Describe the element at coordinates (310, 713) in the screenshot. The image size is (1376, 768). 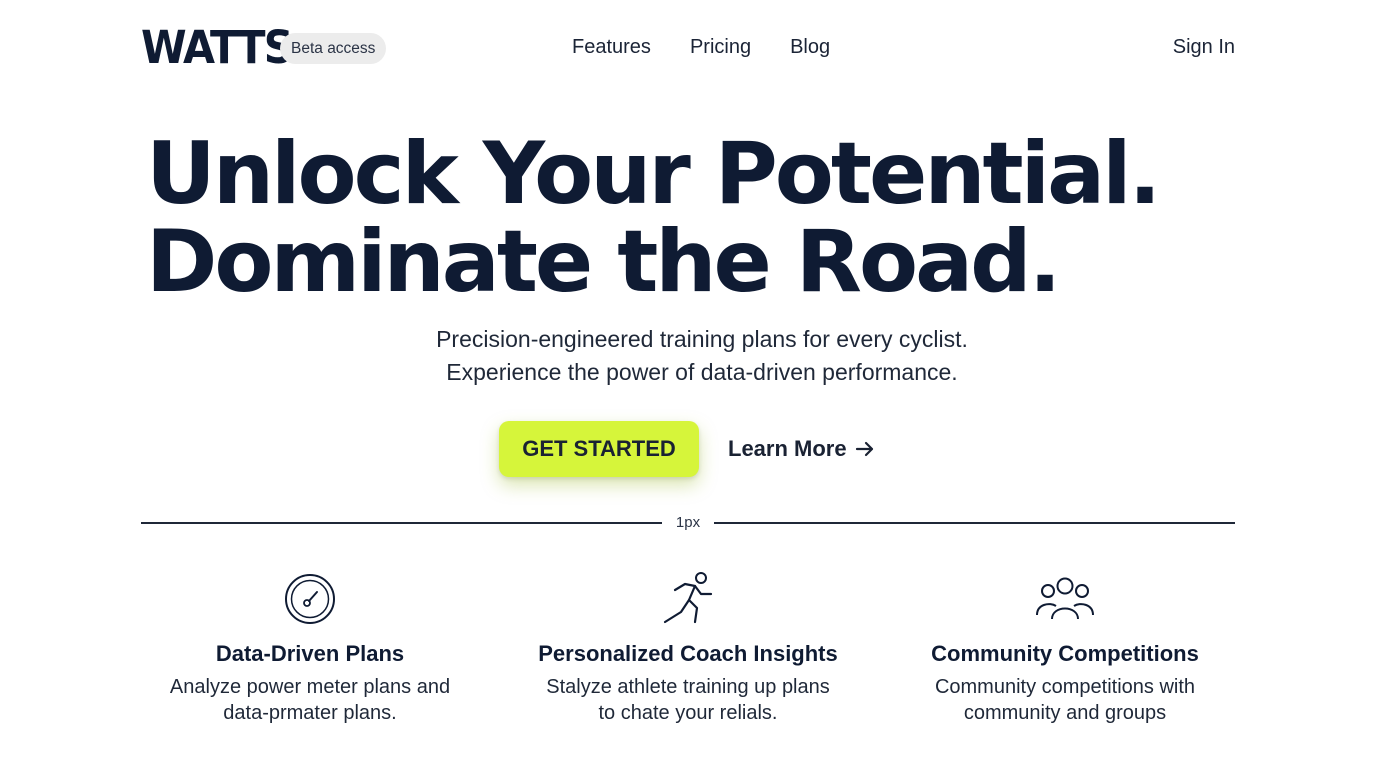
I see `feature-description-line2: data-prmater plans.` at that location.